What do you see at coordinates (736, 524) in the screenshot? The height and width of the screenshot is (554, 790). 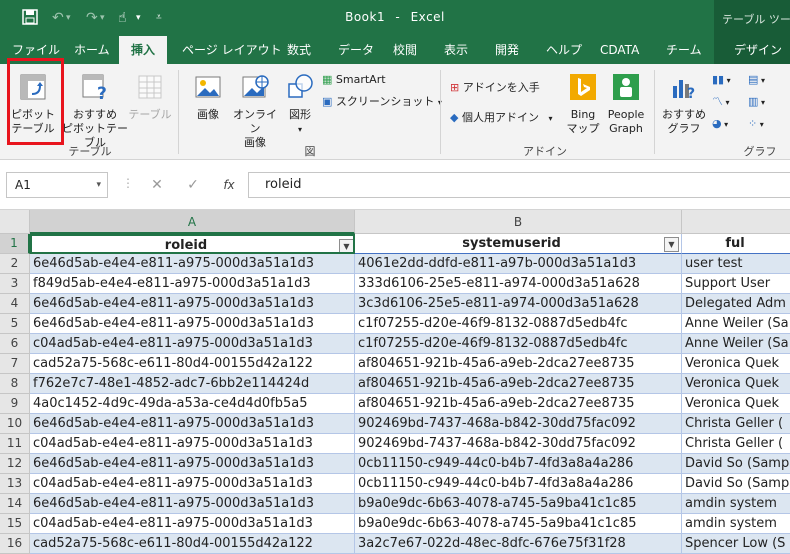 I see `table-cell: amdin system` at bounding box center [736, 524].